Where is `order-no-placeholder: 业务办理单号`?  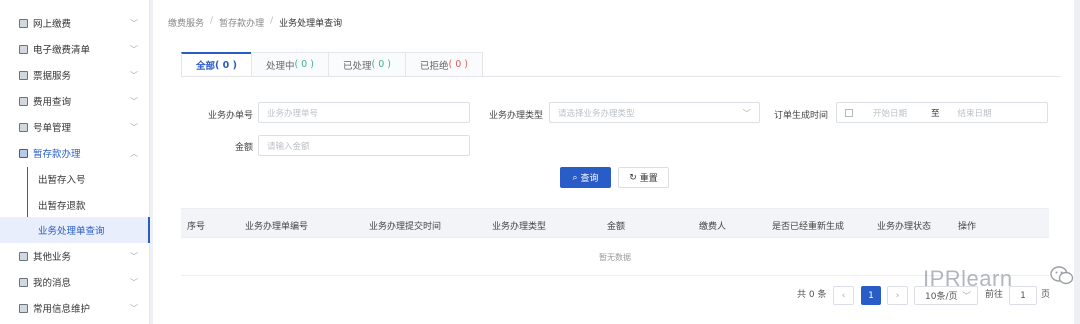 order-no-placeholder: 业务办理单号 is located at coordinates (293, 113).